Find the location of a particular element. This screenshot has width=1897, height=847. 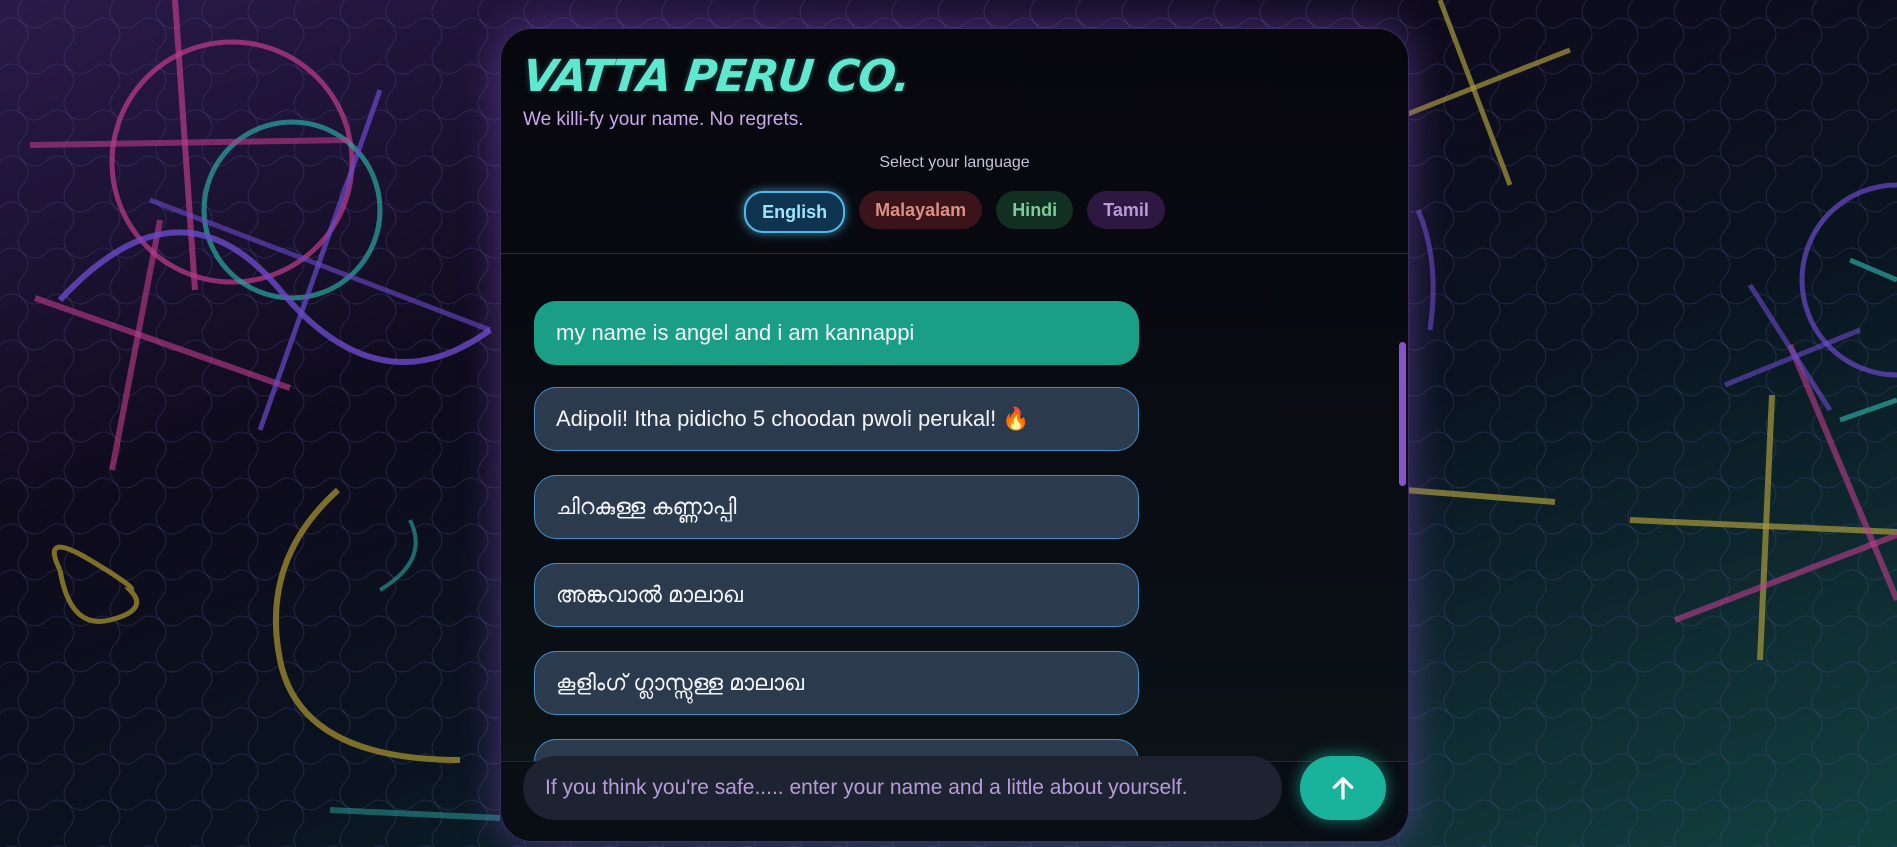

message-text: my name is angel and i am kannappi is located at coordinates (735, 332).